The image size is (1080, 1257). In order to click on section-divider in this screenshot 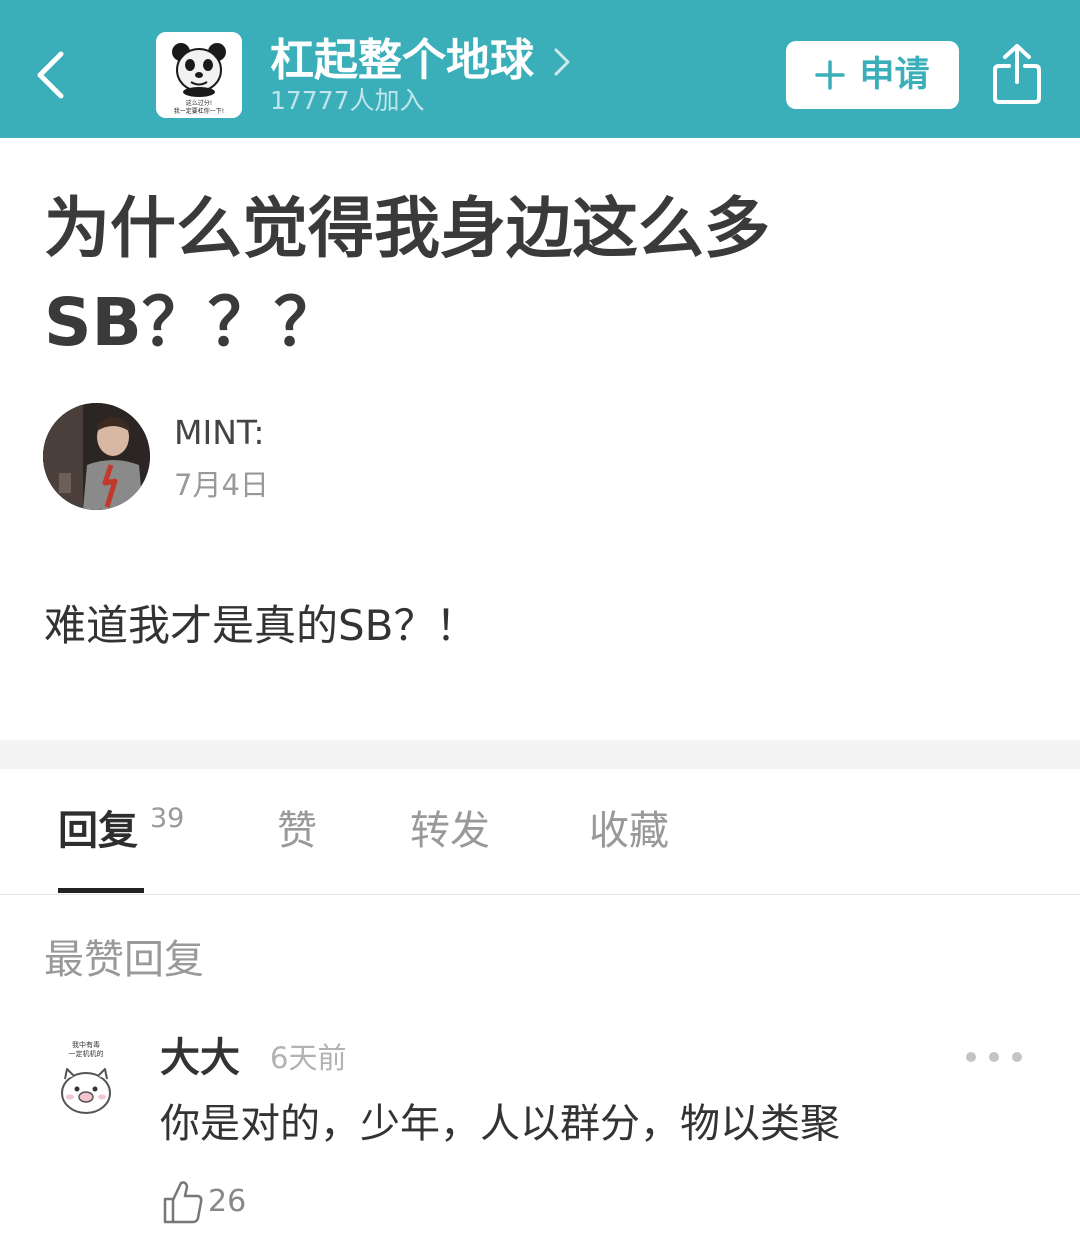, I will do `click(540, 754)`.